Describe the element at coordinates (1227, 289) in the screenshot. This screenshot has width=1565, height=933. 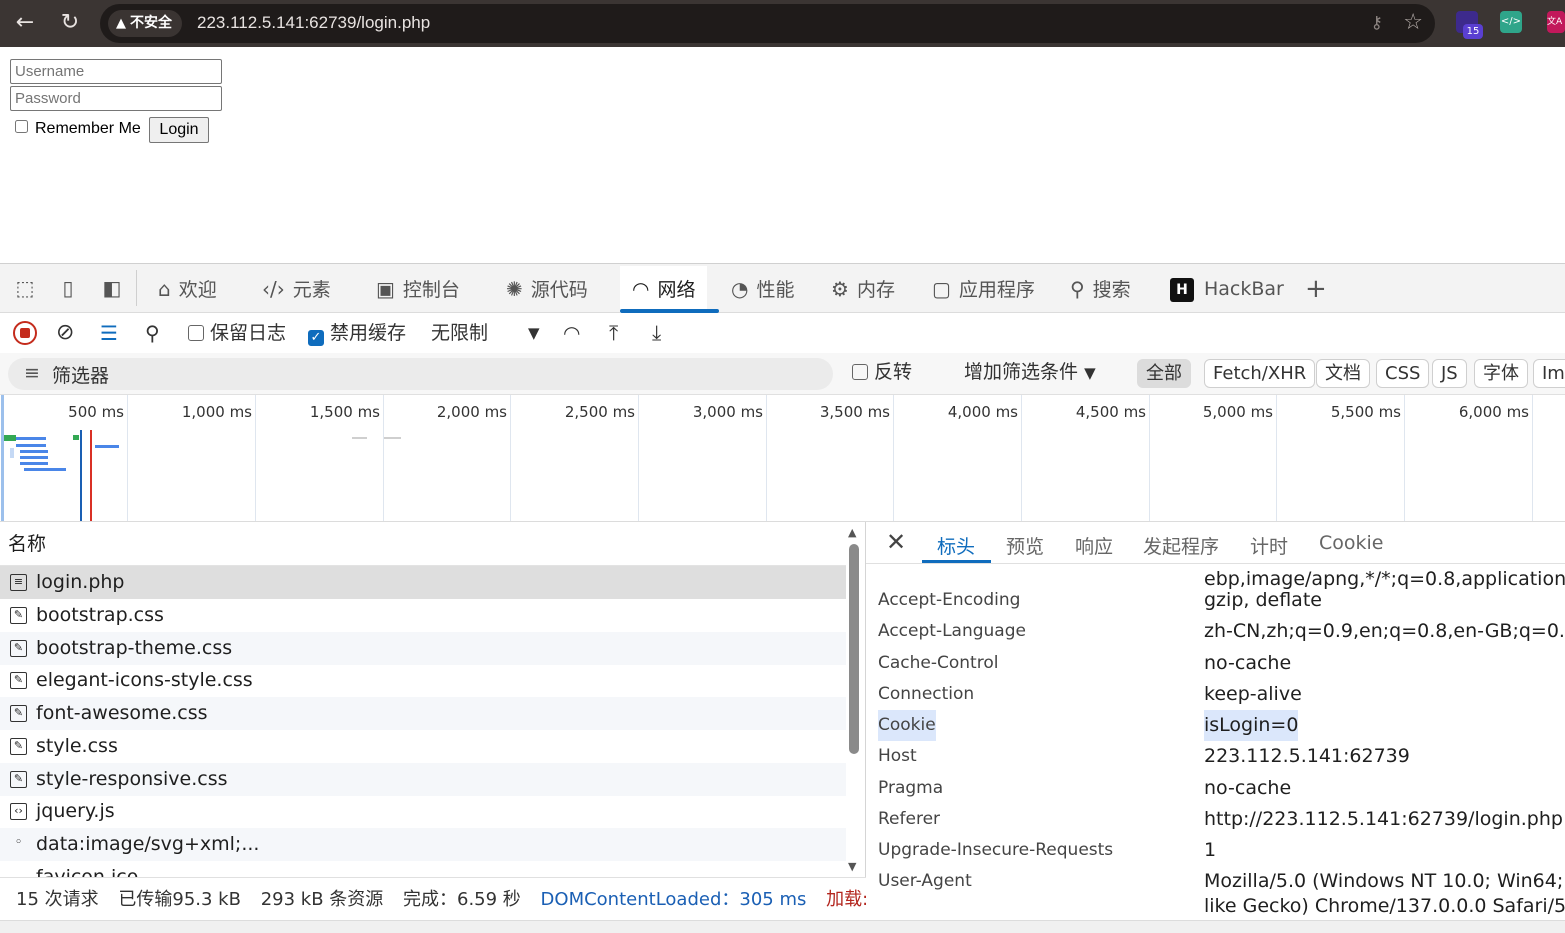
I see `tab-hackbar: H HackBar` at that location.